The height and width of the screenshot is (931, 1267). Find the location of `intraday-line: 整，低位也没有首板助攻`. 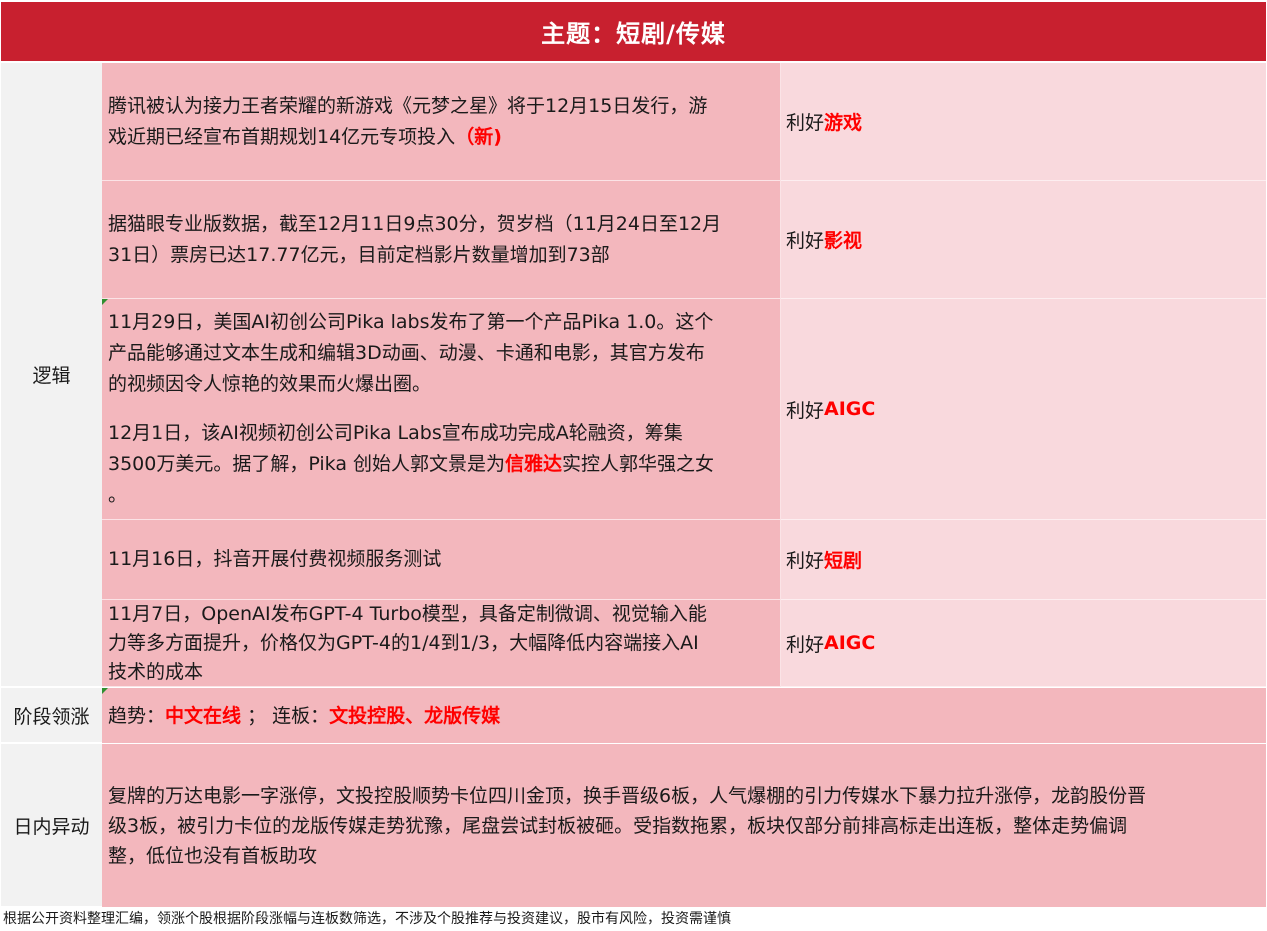

intraday-line: 整，低位也没有首板助攻 is located at coordinates (213, 855).